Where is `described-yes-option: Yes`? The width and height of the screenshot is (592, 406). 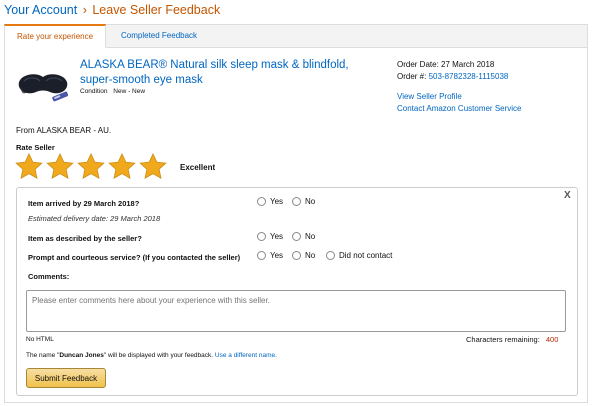
described-yes-option: Yes is located at coordinates (270, 236).